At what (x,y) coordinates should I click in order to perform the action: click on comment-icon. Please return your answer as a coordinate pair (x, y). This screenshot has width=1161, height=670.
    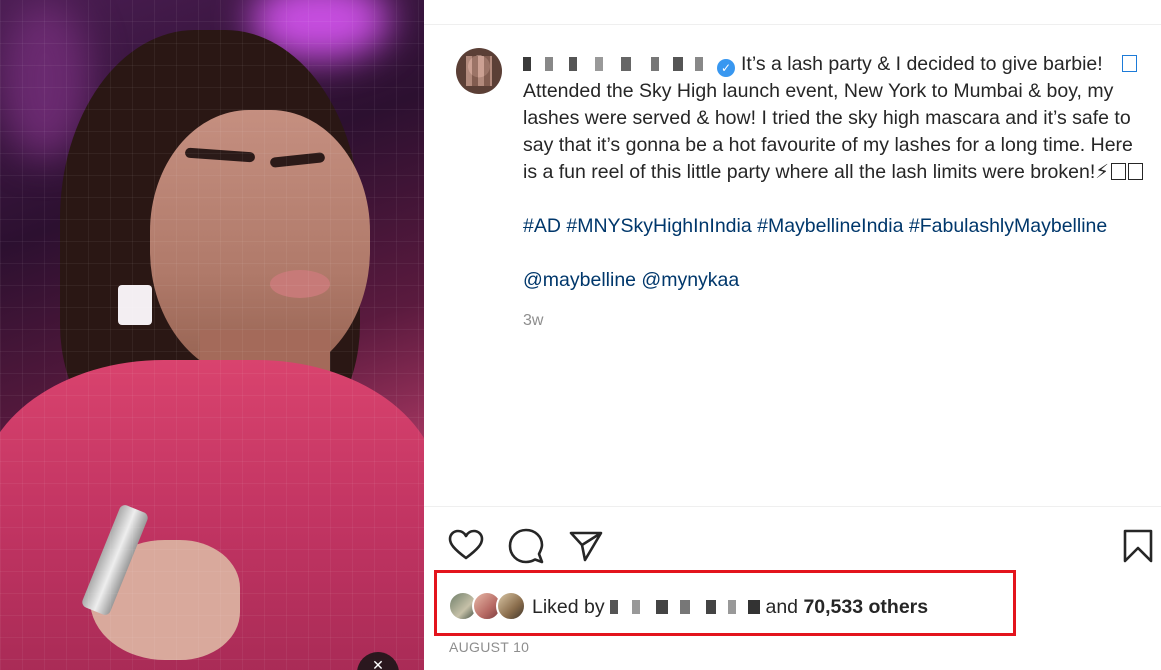
    Looking at the image, I should click on (526, 546).